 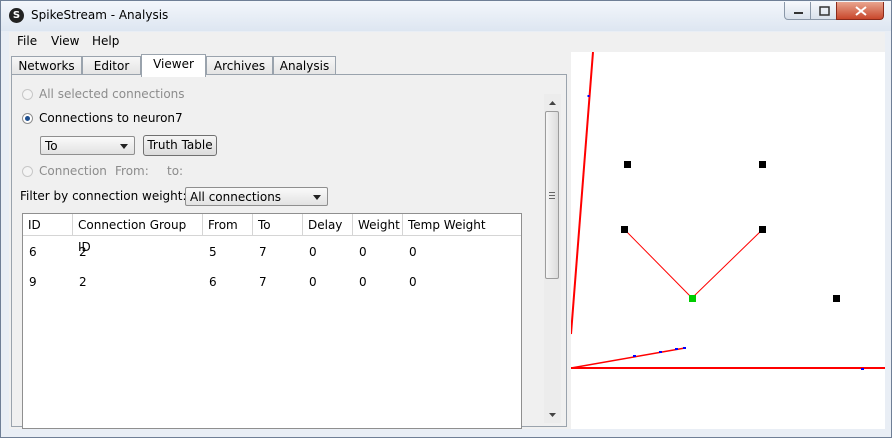 I want to click on close-button, so click(x=860, y=11).